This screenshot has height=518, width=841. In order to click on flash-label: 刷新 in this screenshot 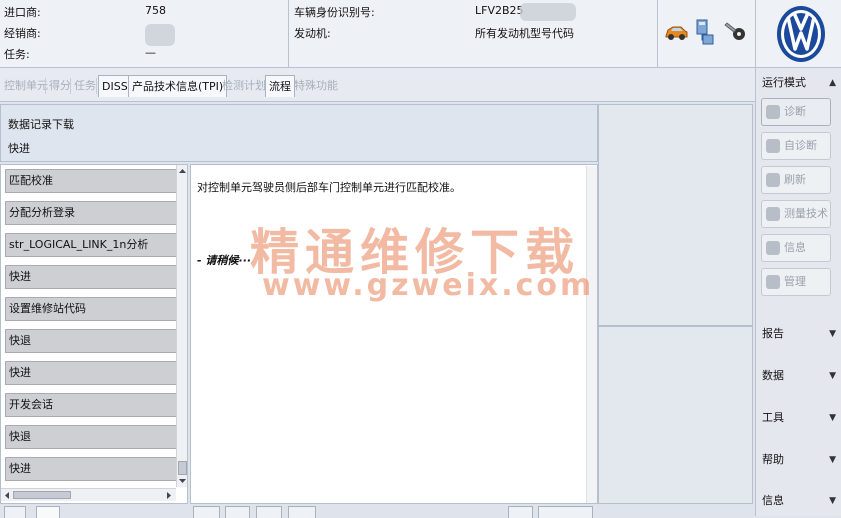, I will do `click(795, 179)`.